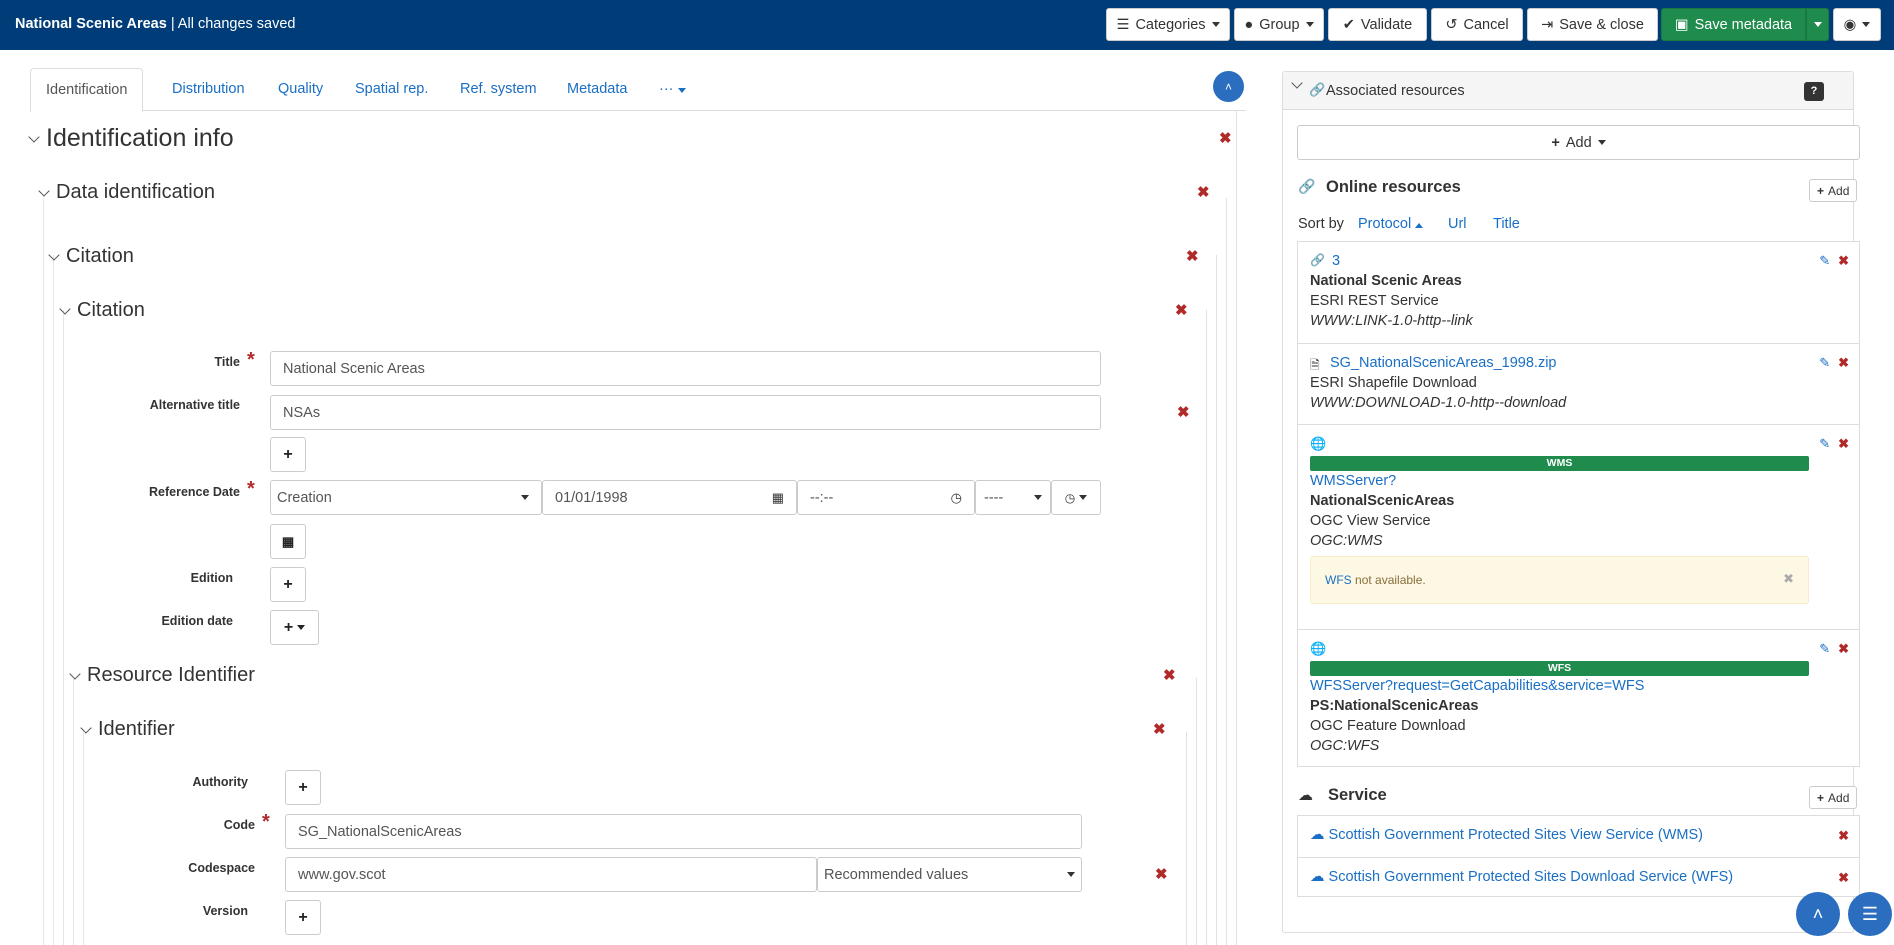  I want to click on save-status: | All changes saved, so click(233, 24).